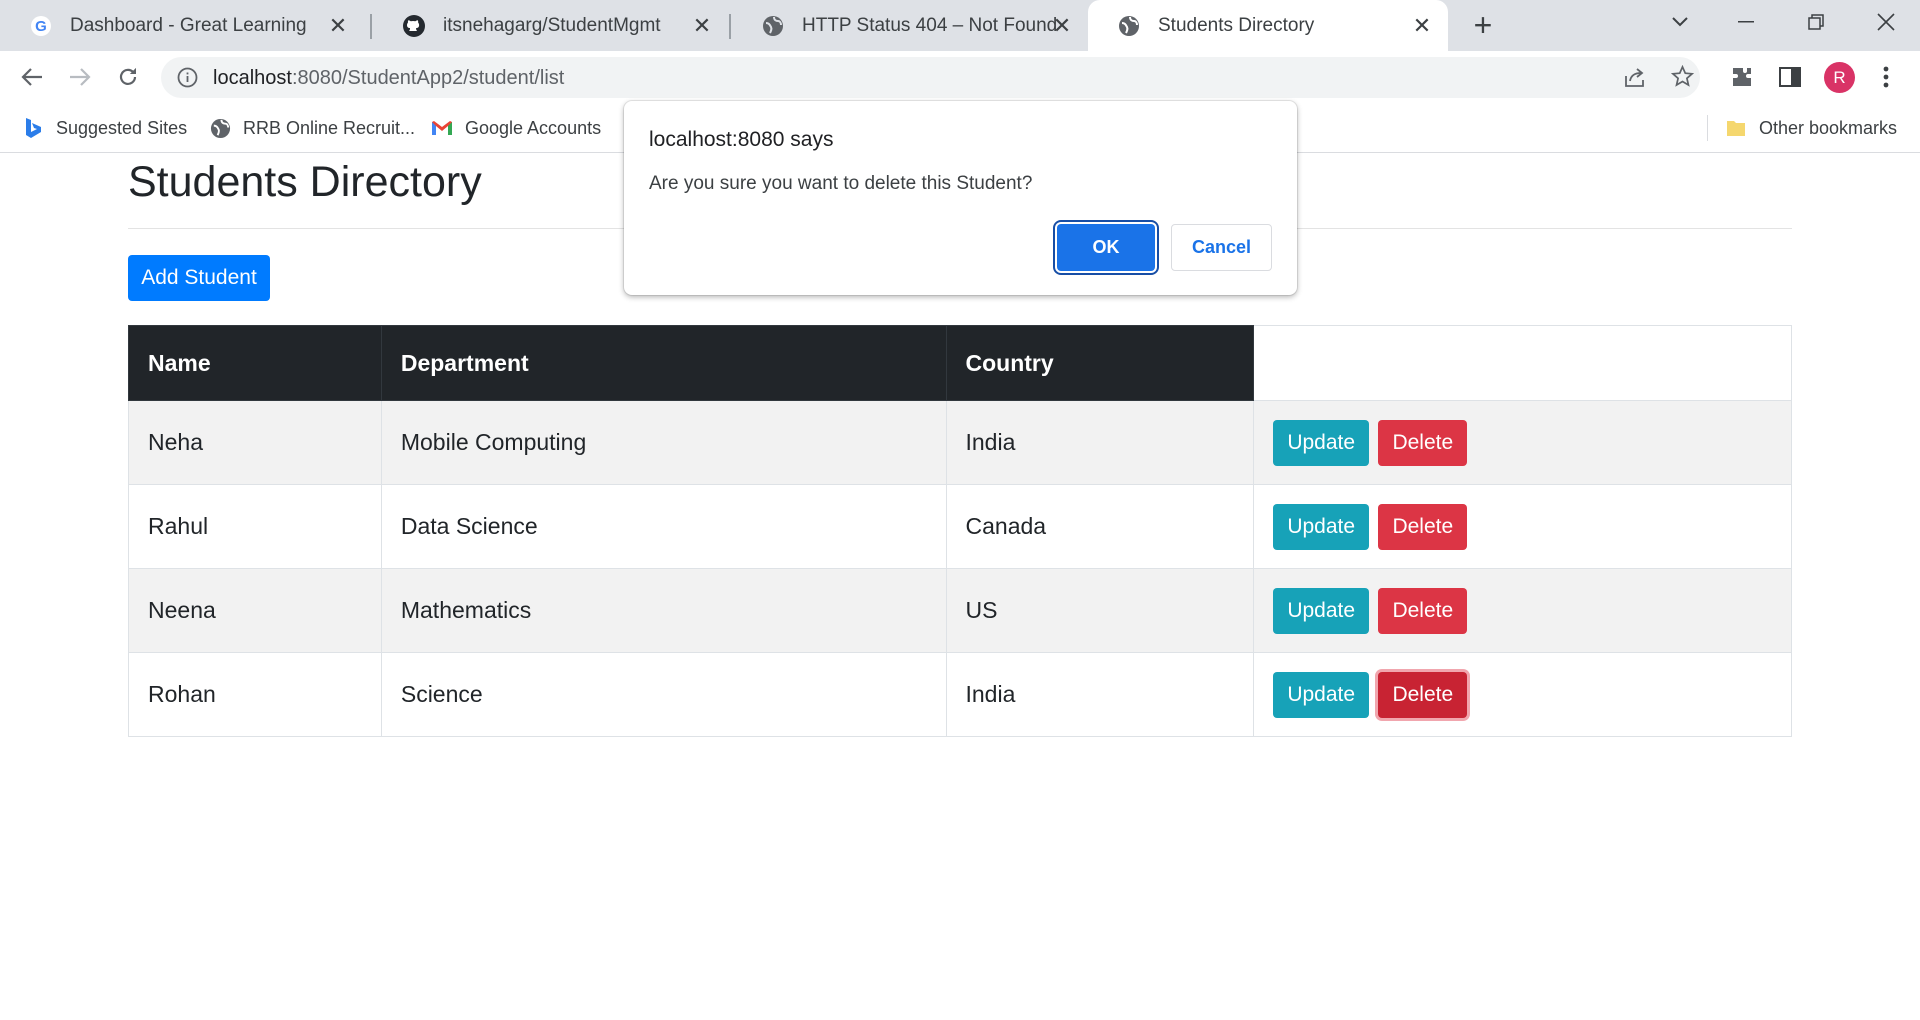 The width and height of the screenshot is (1920, 1020). I want to click on table-row: Neena Mathematics US Update Delete, so click(960, 610).